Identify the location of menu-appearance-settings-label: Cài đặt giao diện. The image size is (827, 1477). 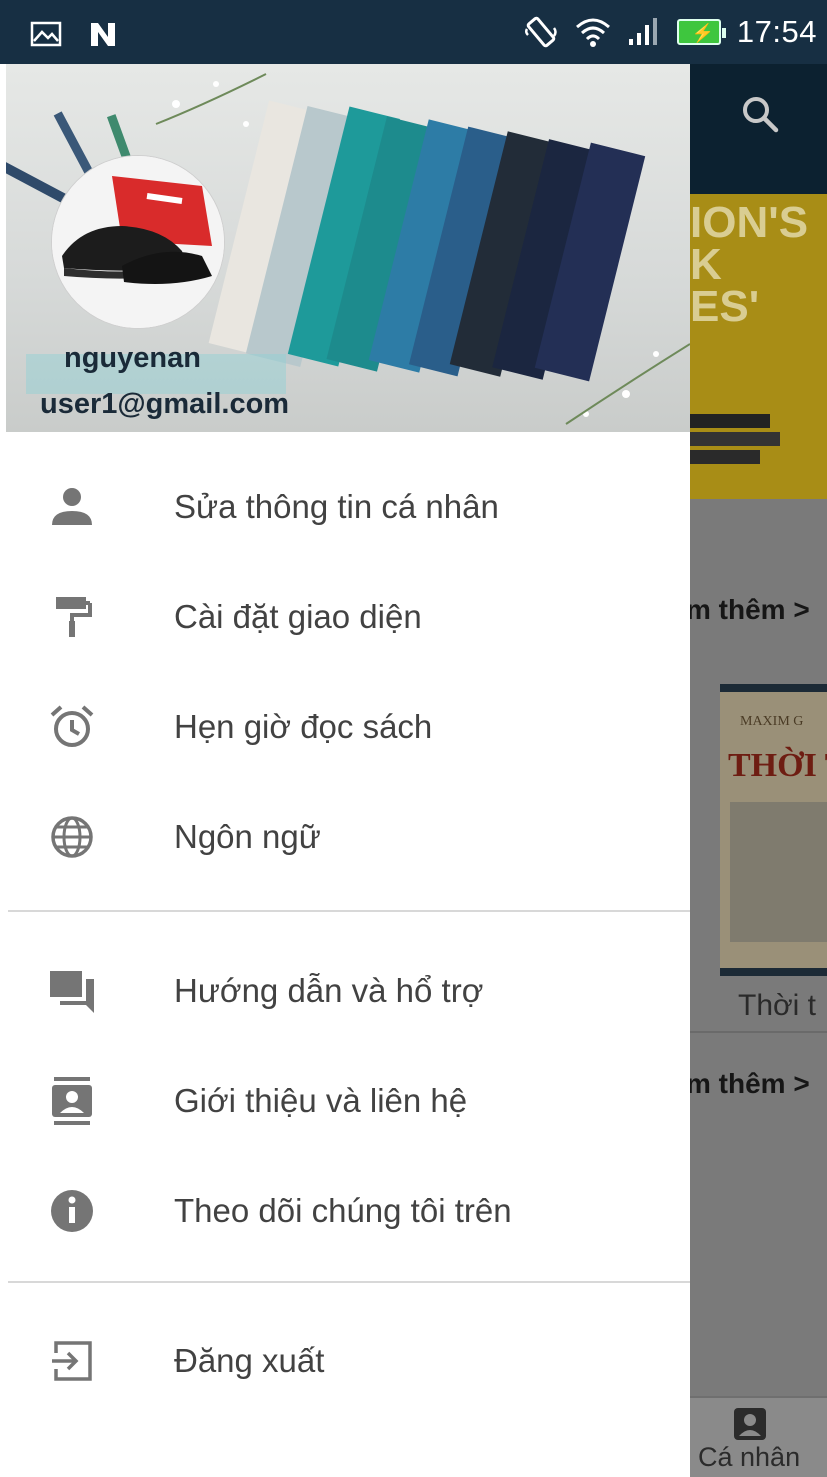
(298, 616).